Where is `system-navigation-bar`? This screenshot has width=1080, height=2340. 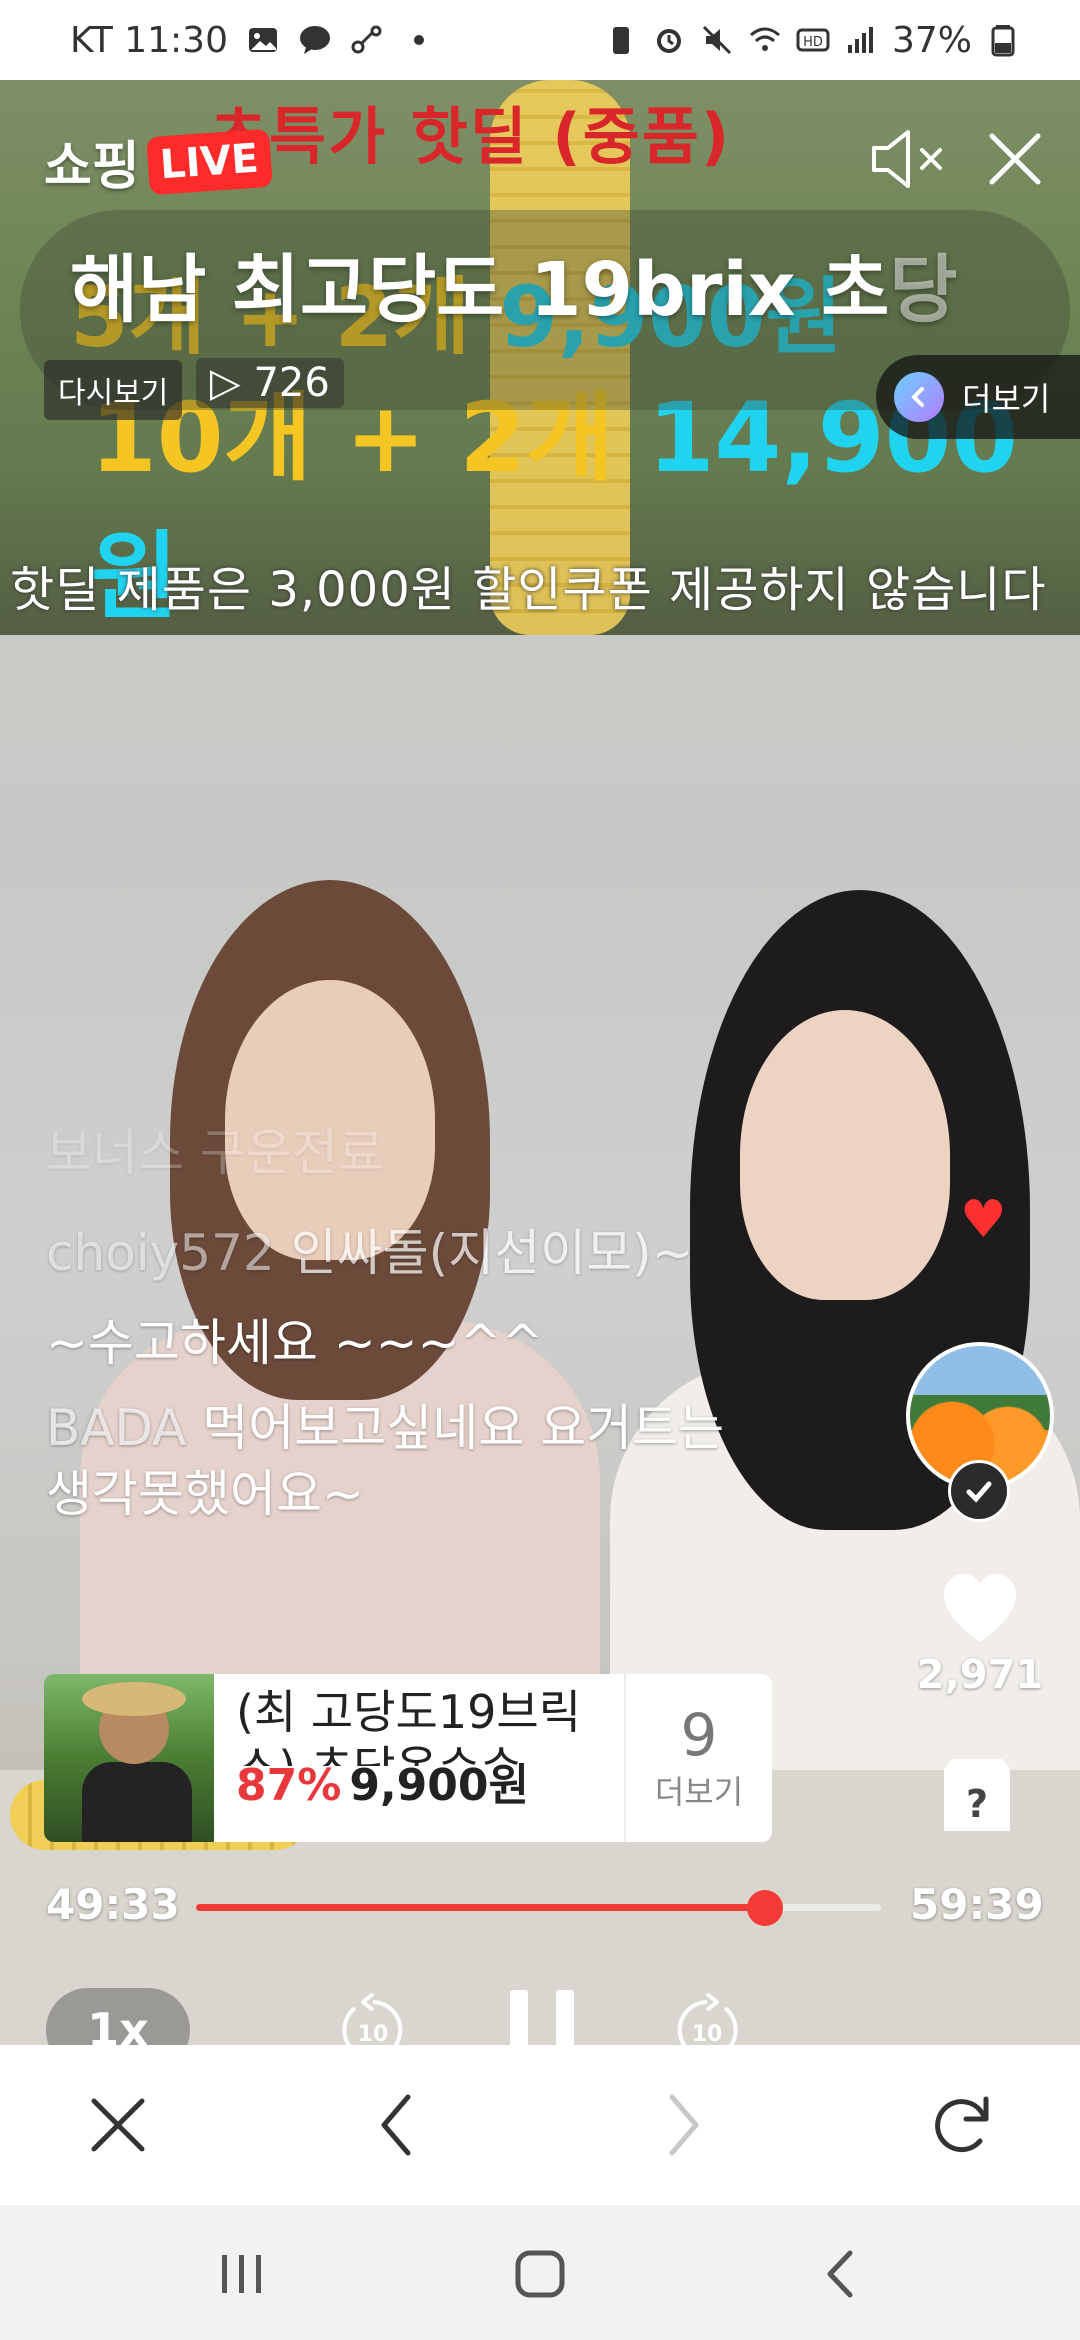
system-navigation-bar is located at coordinates (540, 2272).